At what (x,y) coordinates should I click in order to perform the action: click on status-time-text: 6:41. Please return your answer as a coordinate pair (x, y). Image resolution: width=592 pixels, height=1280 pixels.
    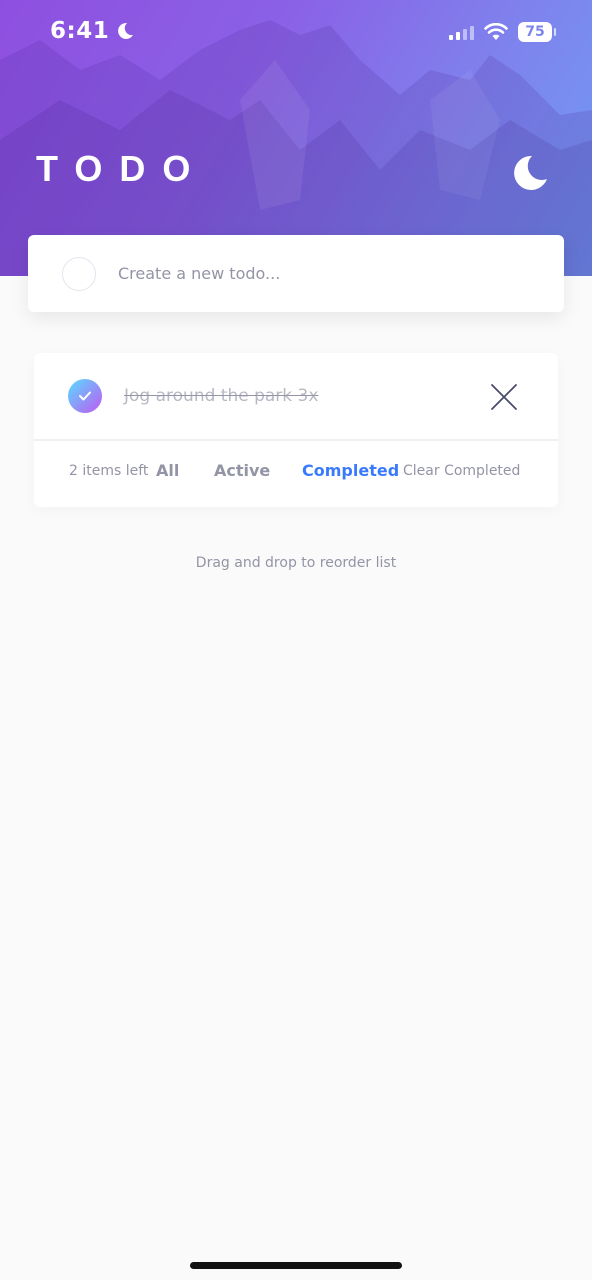
    Looking at the image, I should click on (80, 31).